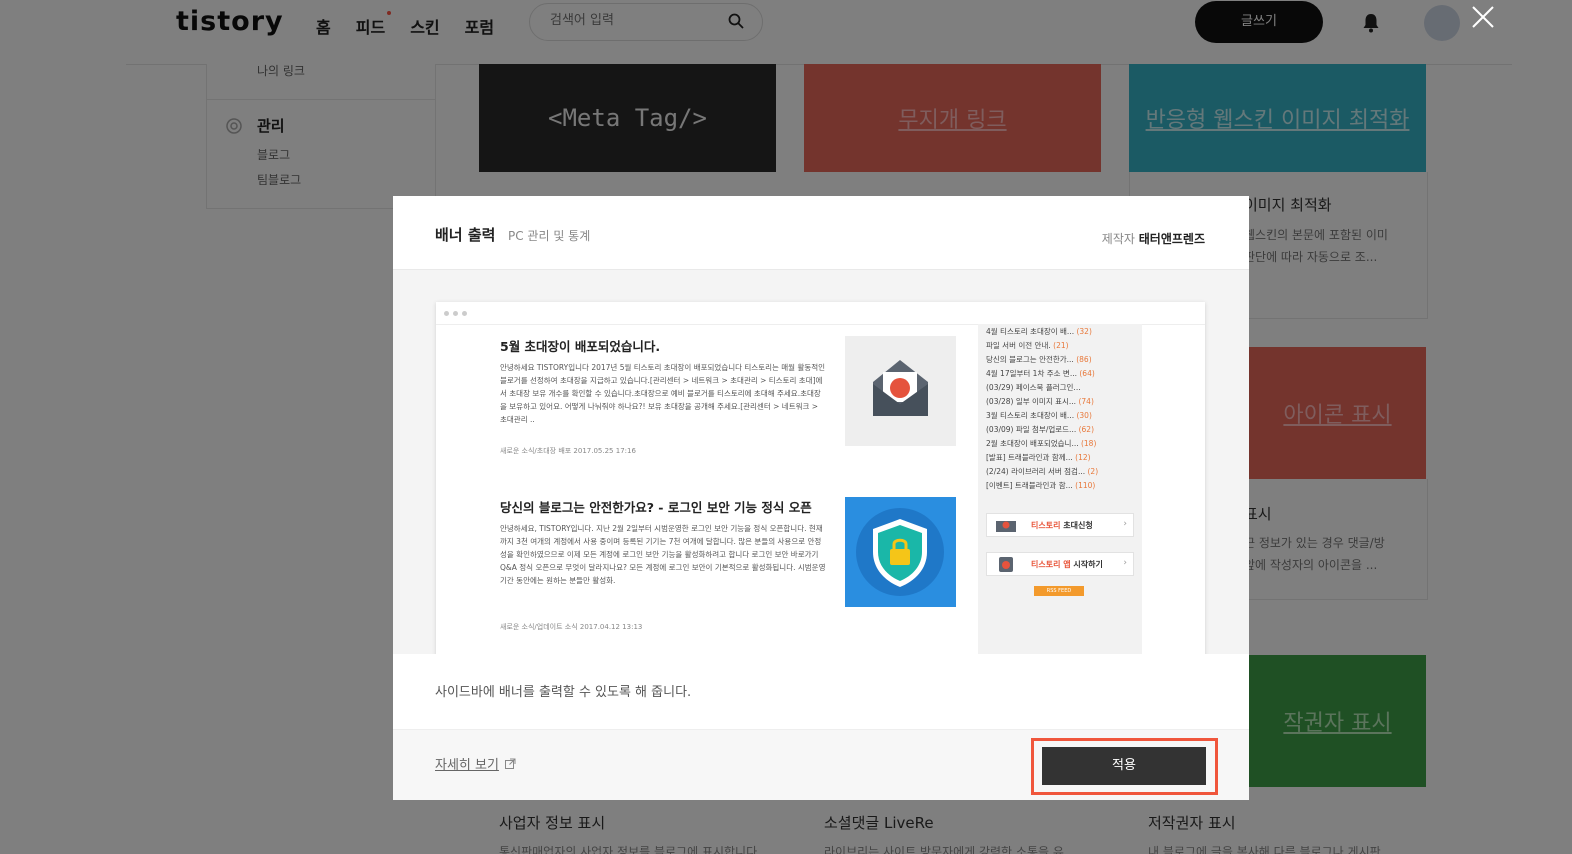 The image size is (1572, 854). Describe the element at coordinates (1171, 239) in the screenshot. I see `maker-name: 태터앤프렌즈` at that location.